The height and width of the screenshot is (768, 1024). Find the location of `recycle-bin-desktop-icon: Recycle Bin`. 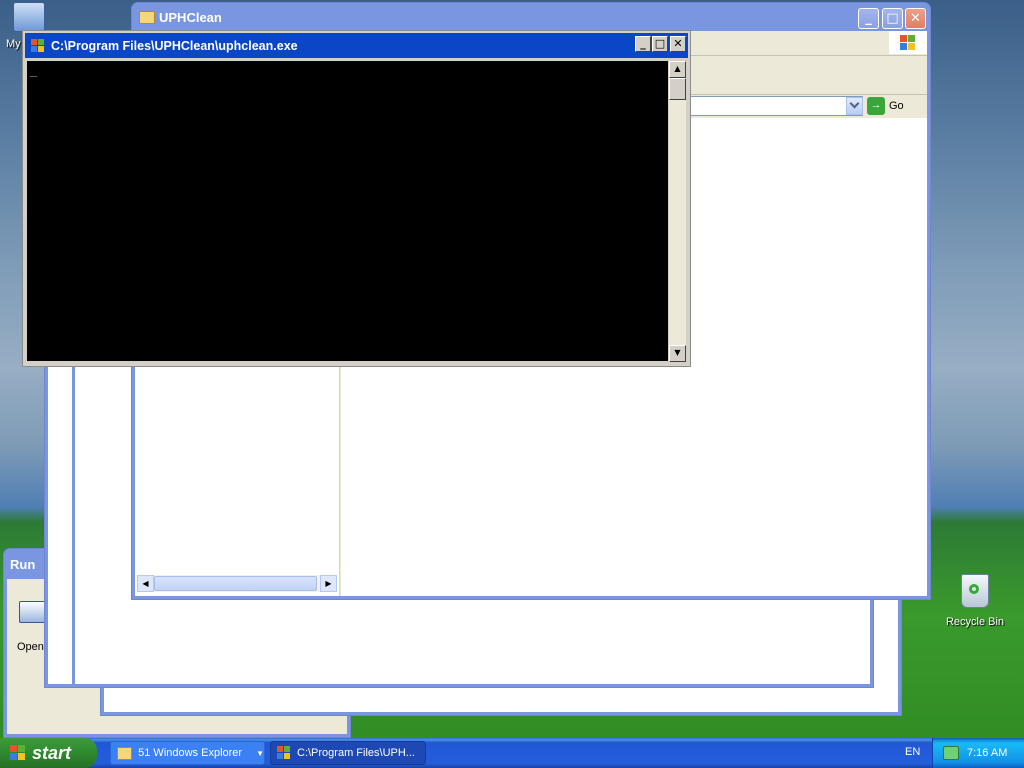

recycle-bin-desktop-icon: Recycle Bin is located at coordinates (975, 601).